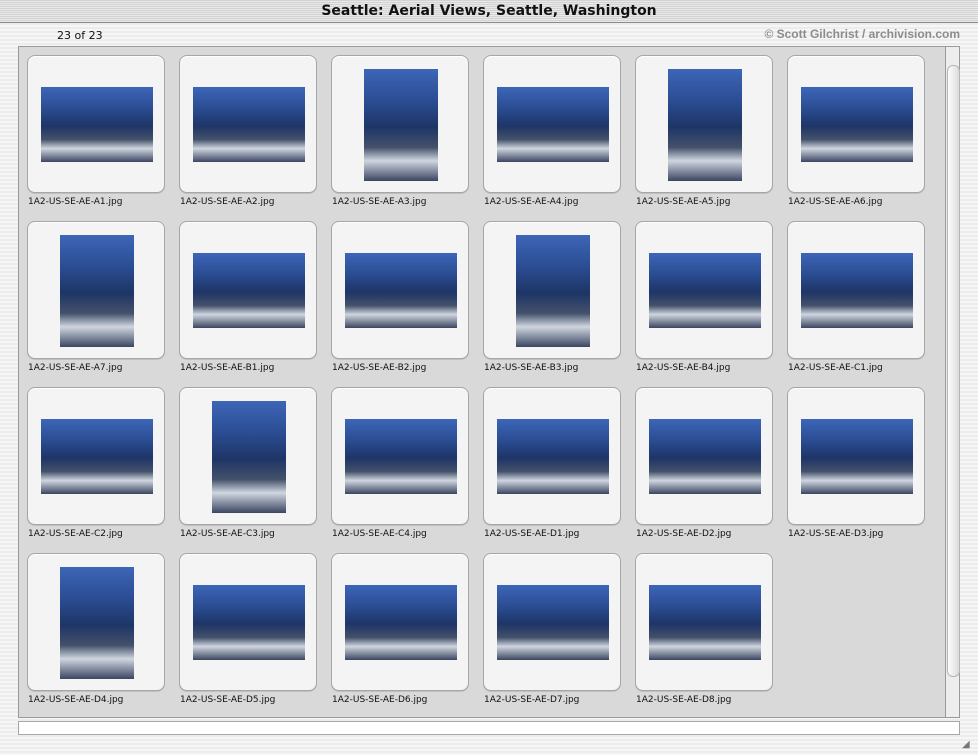 Image resolution: width=978 pixels, height=755 pixels. Describe the element at coordinates (379, 534) in the screenshot. I see `thumbnail-filename: 1A2-US-SE-AE-C4.jpg` at that location.